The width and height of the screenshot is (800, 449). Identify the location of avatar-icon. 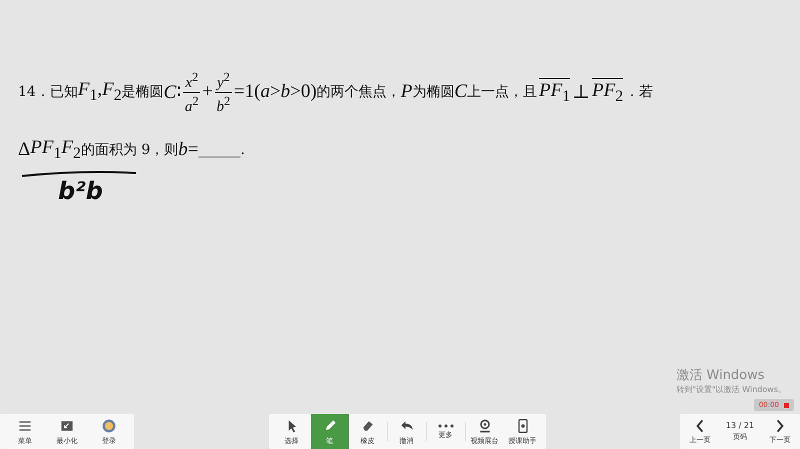
(109, 426).